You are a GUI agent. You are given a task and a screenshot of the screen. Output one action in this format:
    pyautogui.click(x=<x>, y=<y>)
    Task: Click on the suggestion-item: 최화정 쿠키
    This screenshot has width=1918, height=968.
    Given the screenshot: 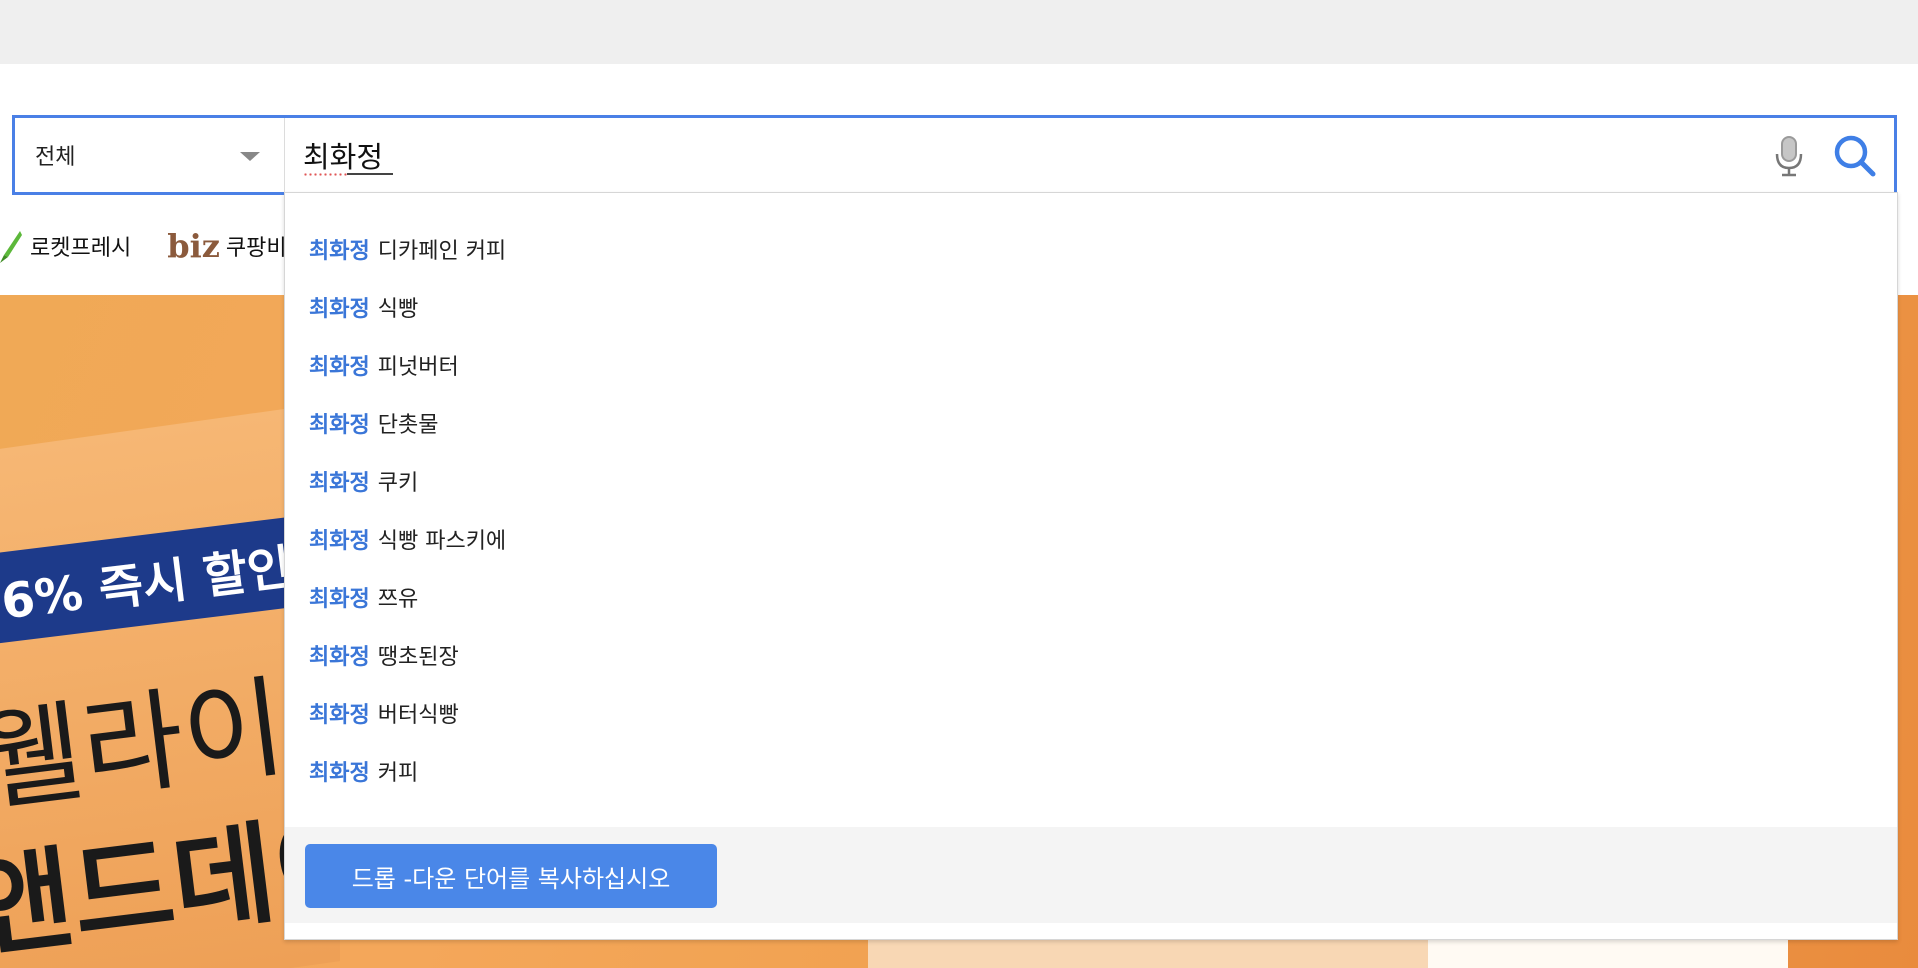 What is the action you would take?
    pyautogui.click(x=363, y=481)
    